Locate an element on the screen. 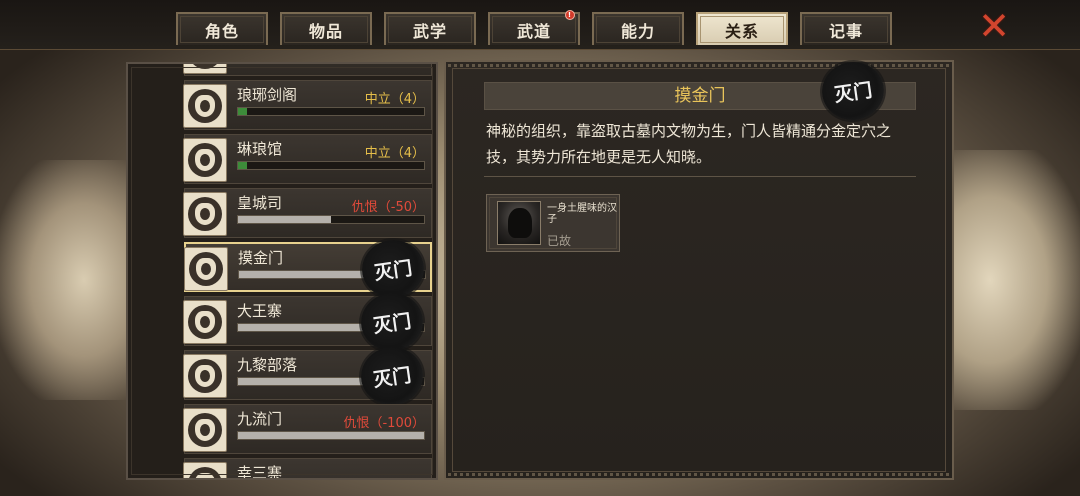  faction-name: 大王寨 is located at coordinates (260, 311).